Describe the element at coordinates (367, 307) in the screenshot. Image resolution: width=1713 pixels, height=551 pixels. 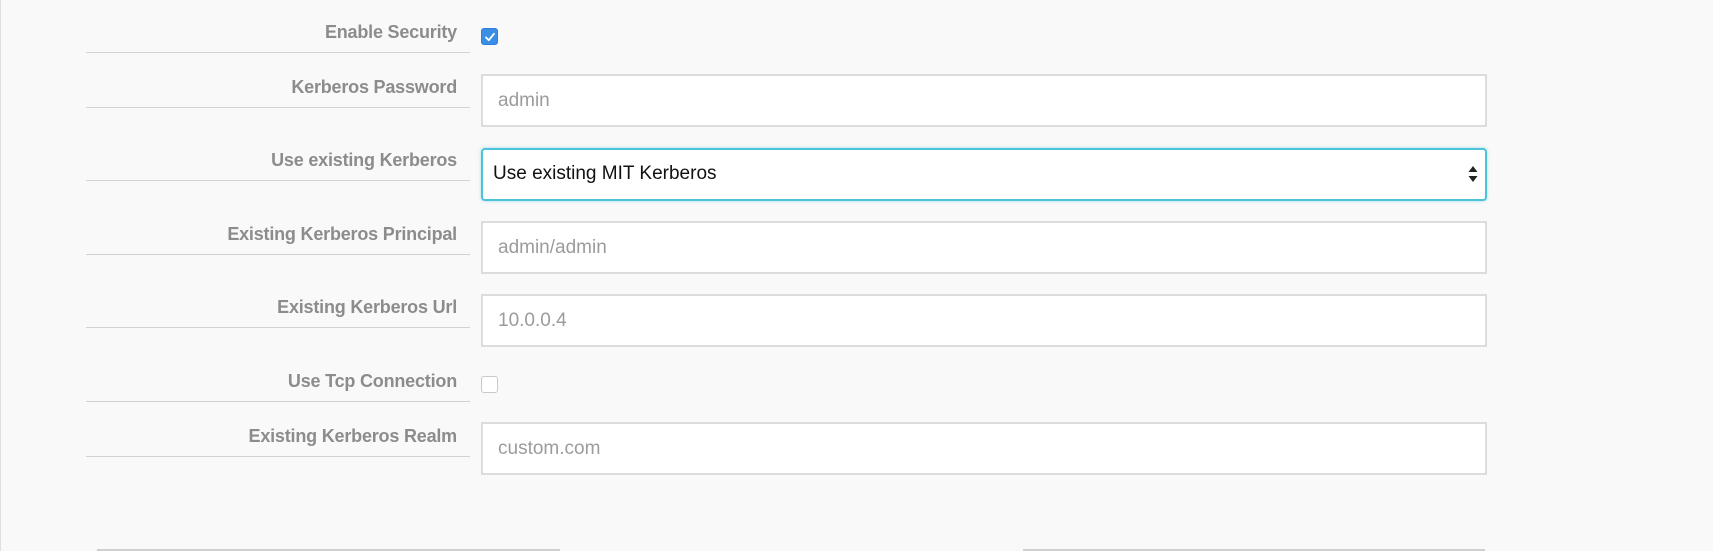
I see `existing-kerberos-url-label: Existing Kerberos Url` at that location.